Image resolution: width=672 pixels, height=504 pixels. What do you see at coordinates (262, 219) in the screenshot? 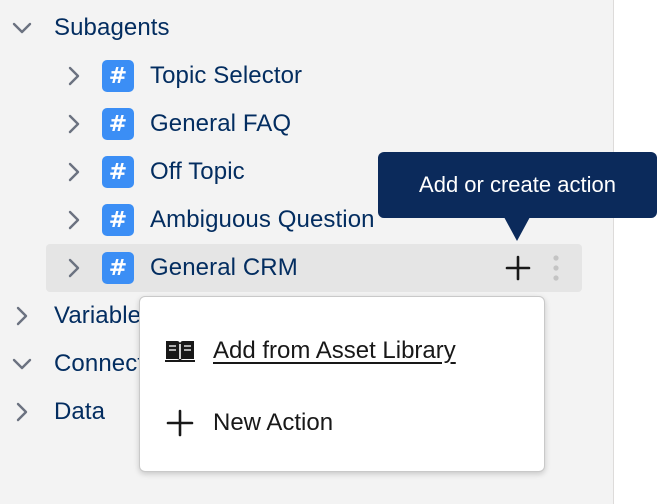
I see `subagent-item-label: Ambiguous Question` at bounding box center [262, 219].